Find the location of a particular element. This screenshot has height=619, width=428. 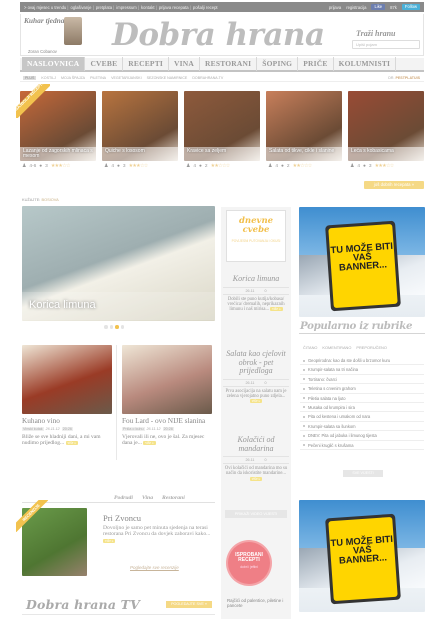

tab-vina: Vina is located at coordinates (147, 498).